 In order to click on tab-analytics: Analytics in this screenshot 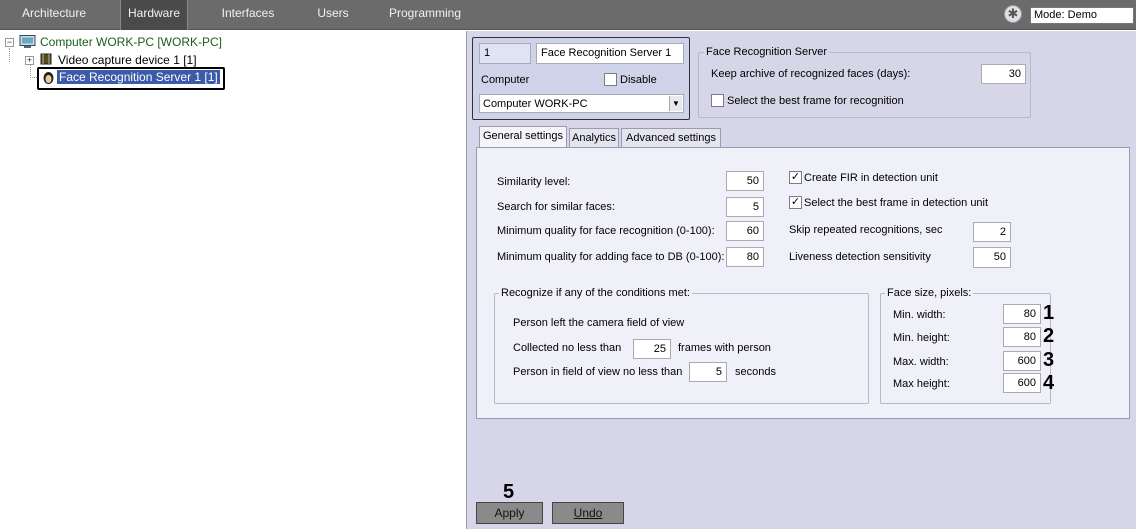, I will do `click(594, 138)`.